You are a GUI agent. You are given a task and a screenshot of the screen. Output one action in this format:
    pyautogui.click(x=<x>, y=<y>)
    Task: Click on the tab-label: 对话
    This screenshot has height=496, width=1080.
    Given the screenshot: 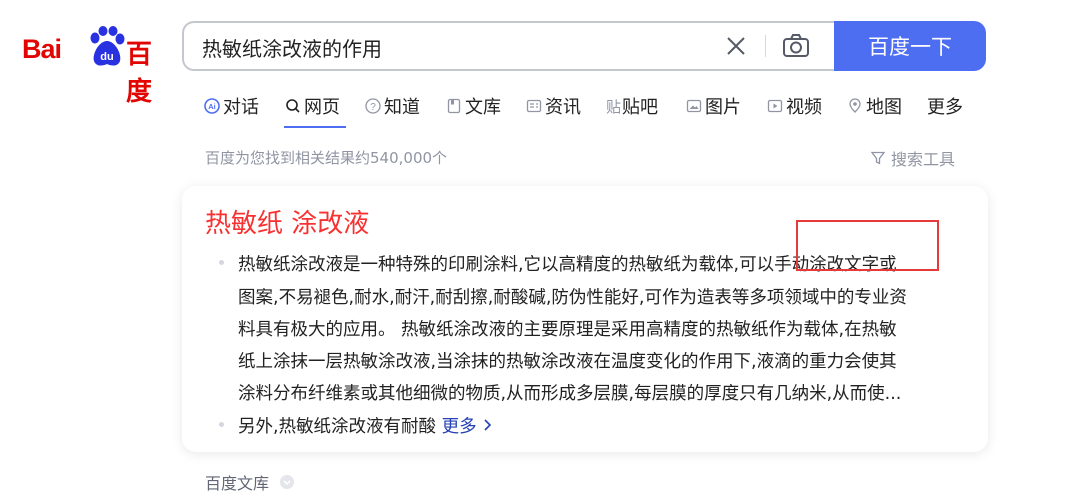 What is the action you would take?
    pyautogui.click(x=241, y=107)
    